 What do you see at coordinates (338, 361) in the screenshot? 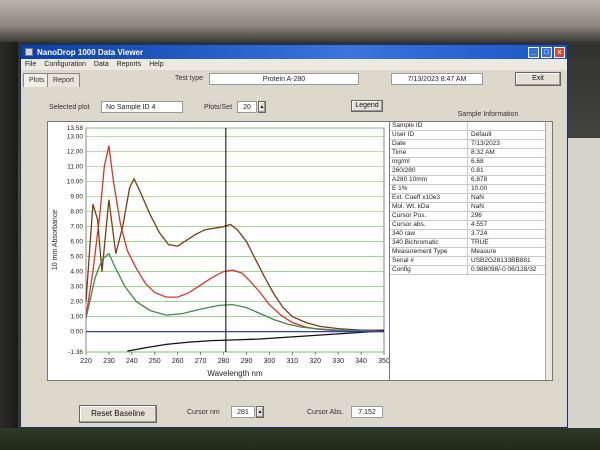
I see `x-tick-label: 330` at bounding box center [338, 361].